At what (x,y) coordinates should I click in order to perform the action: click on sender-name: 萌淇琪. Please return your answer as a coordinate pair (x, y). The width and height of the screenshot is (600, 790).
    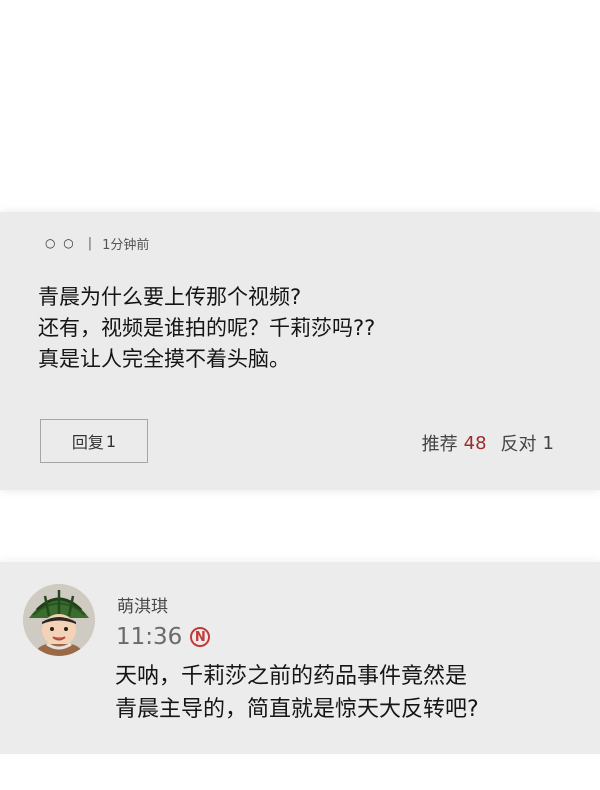
    Looking at the image, I should click on (142, 604).